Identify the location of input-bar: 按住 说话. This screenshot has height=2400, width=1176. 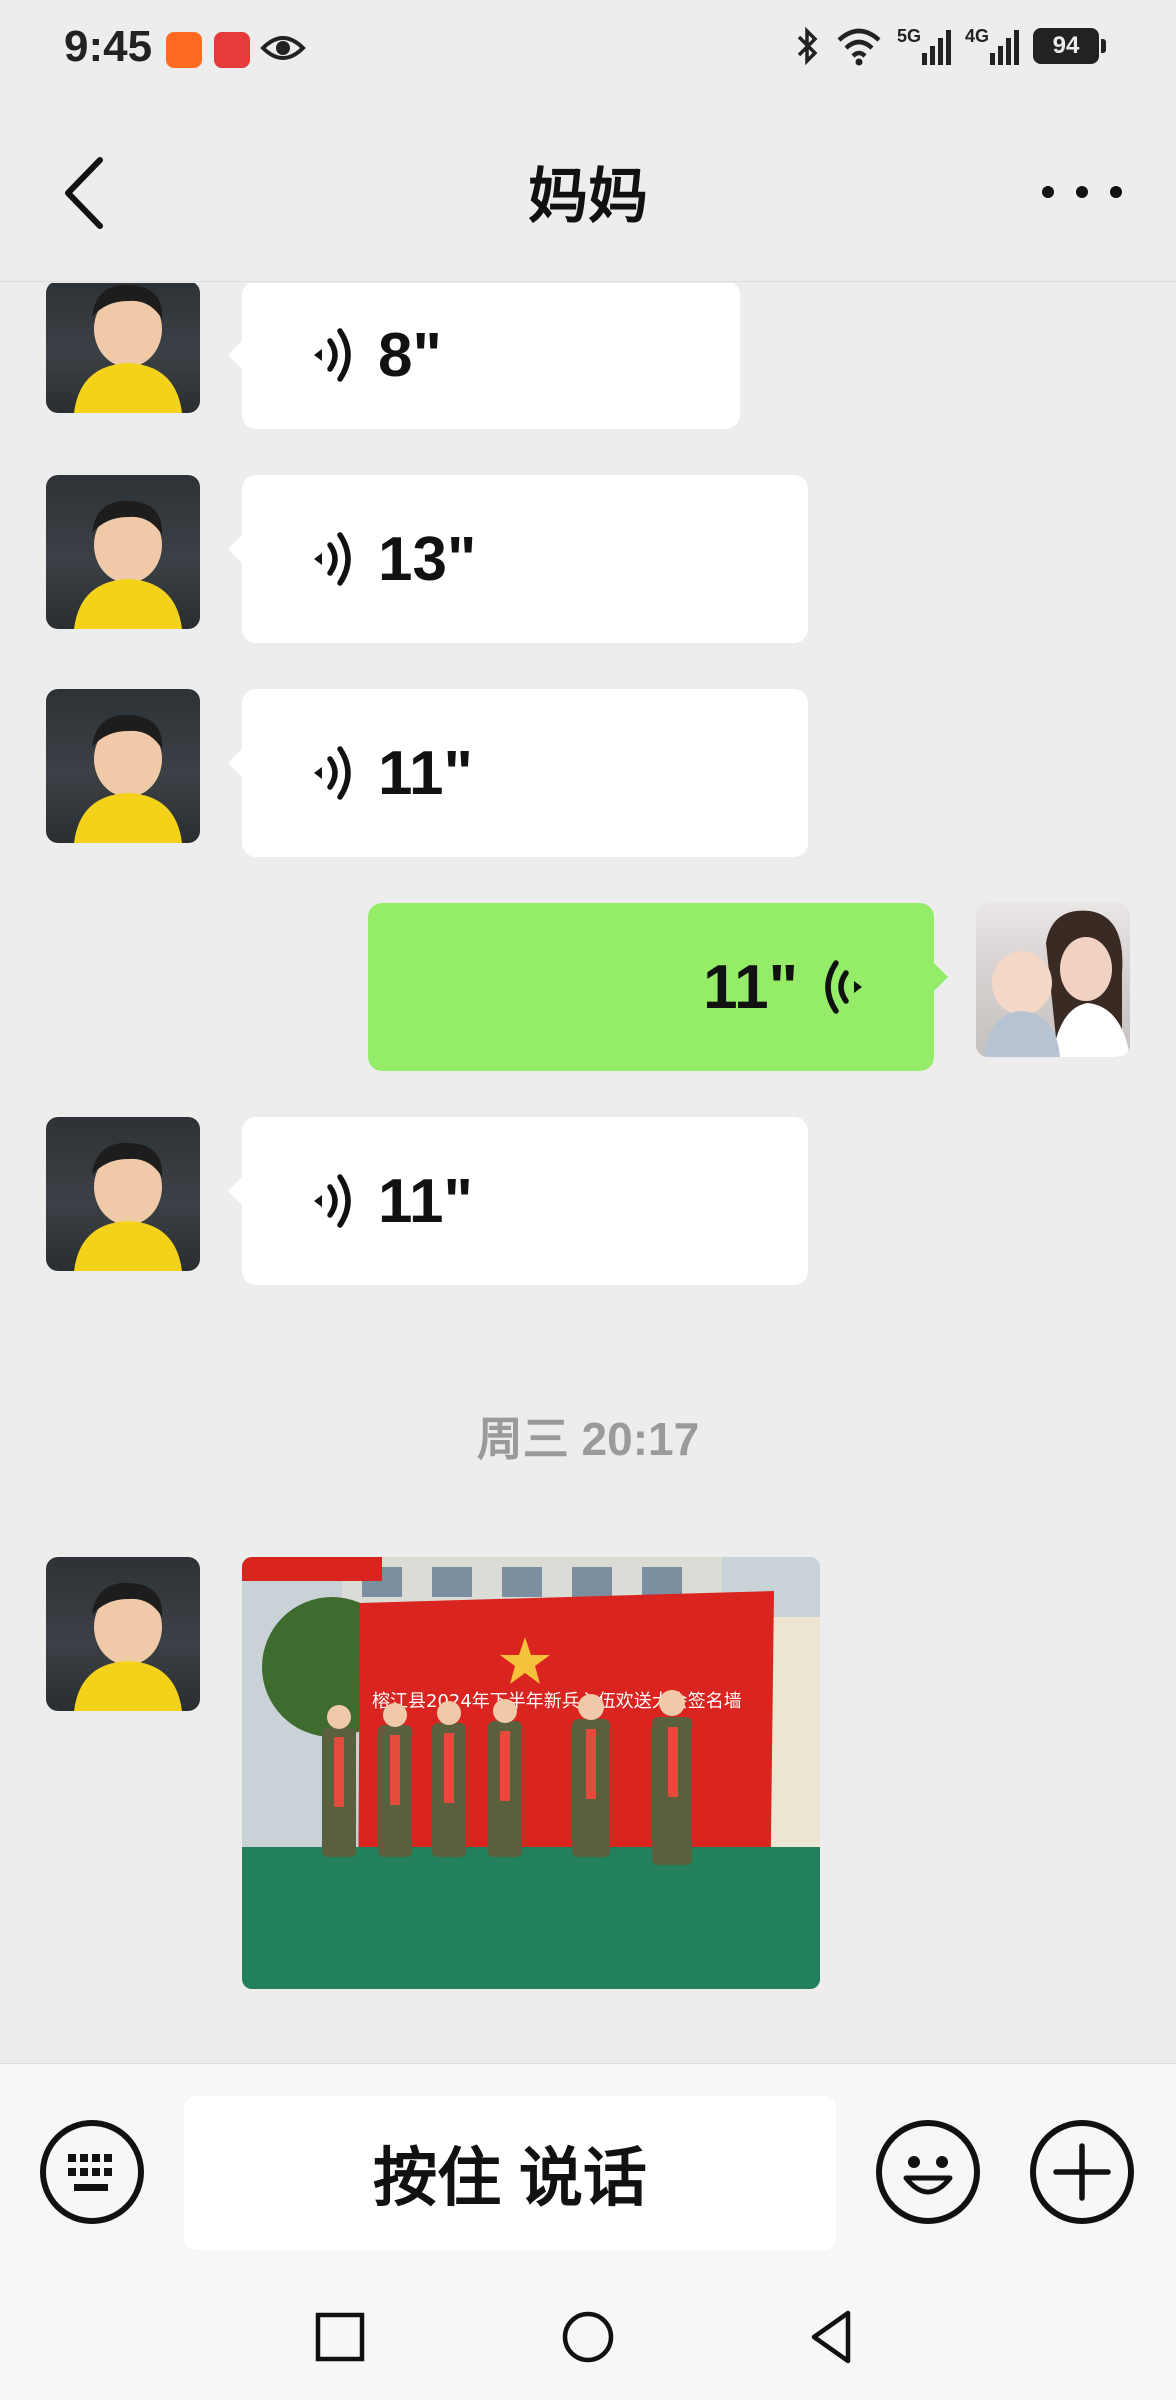
(588, 2173).